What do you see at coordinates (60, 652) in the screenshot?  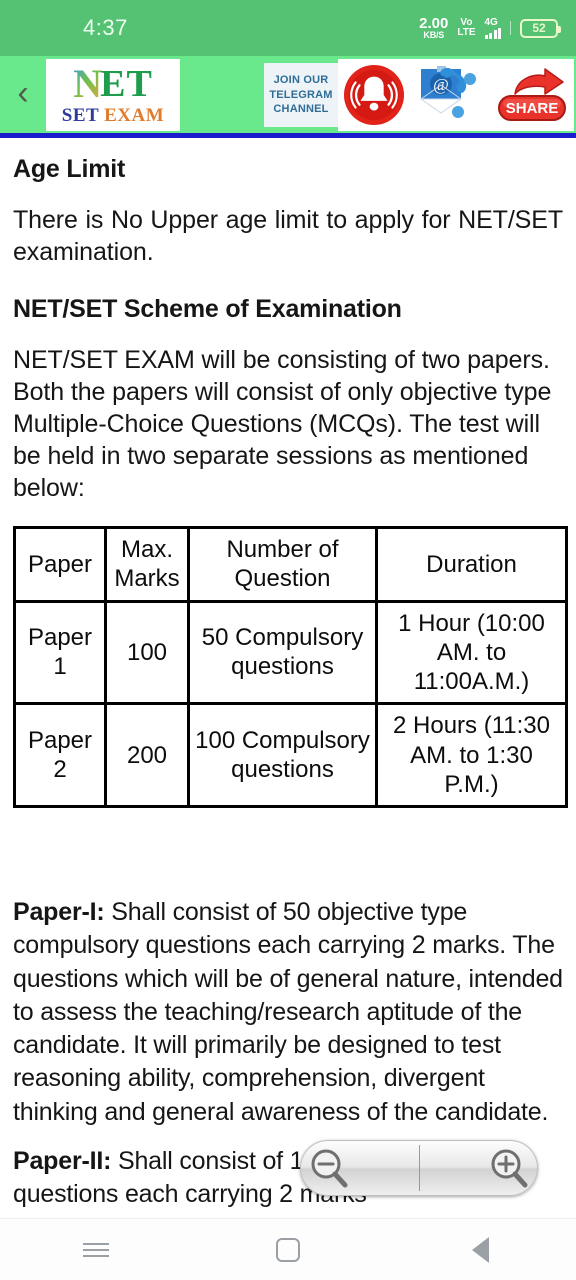 I see `cell-paper-1: Paper 1` at bounding box center [60, 652].